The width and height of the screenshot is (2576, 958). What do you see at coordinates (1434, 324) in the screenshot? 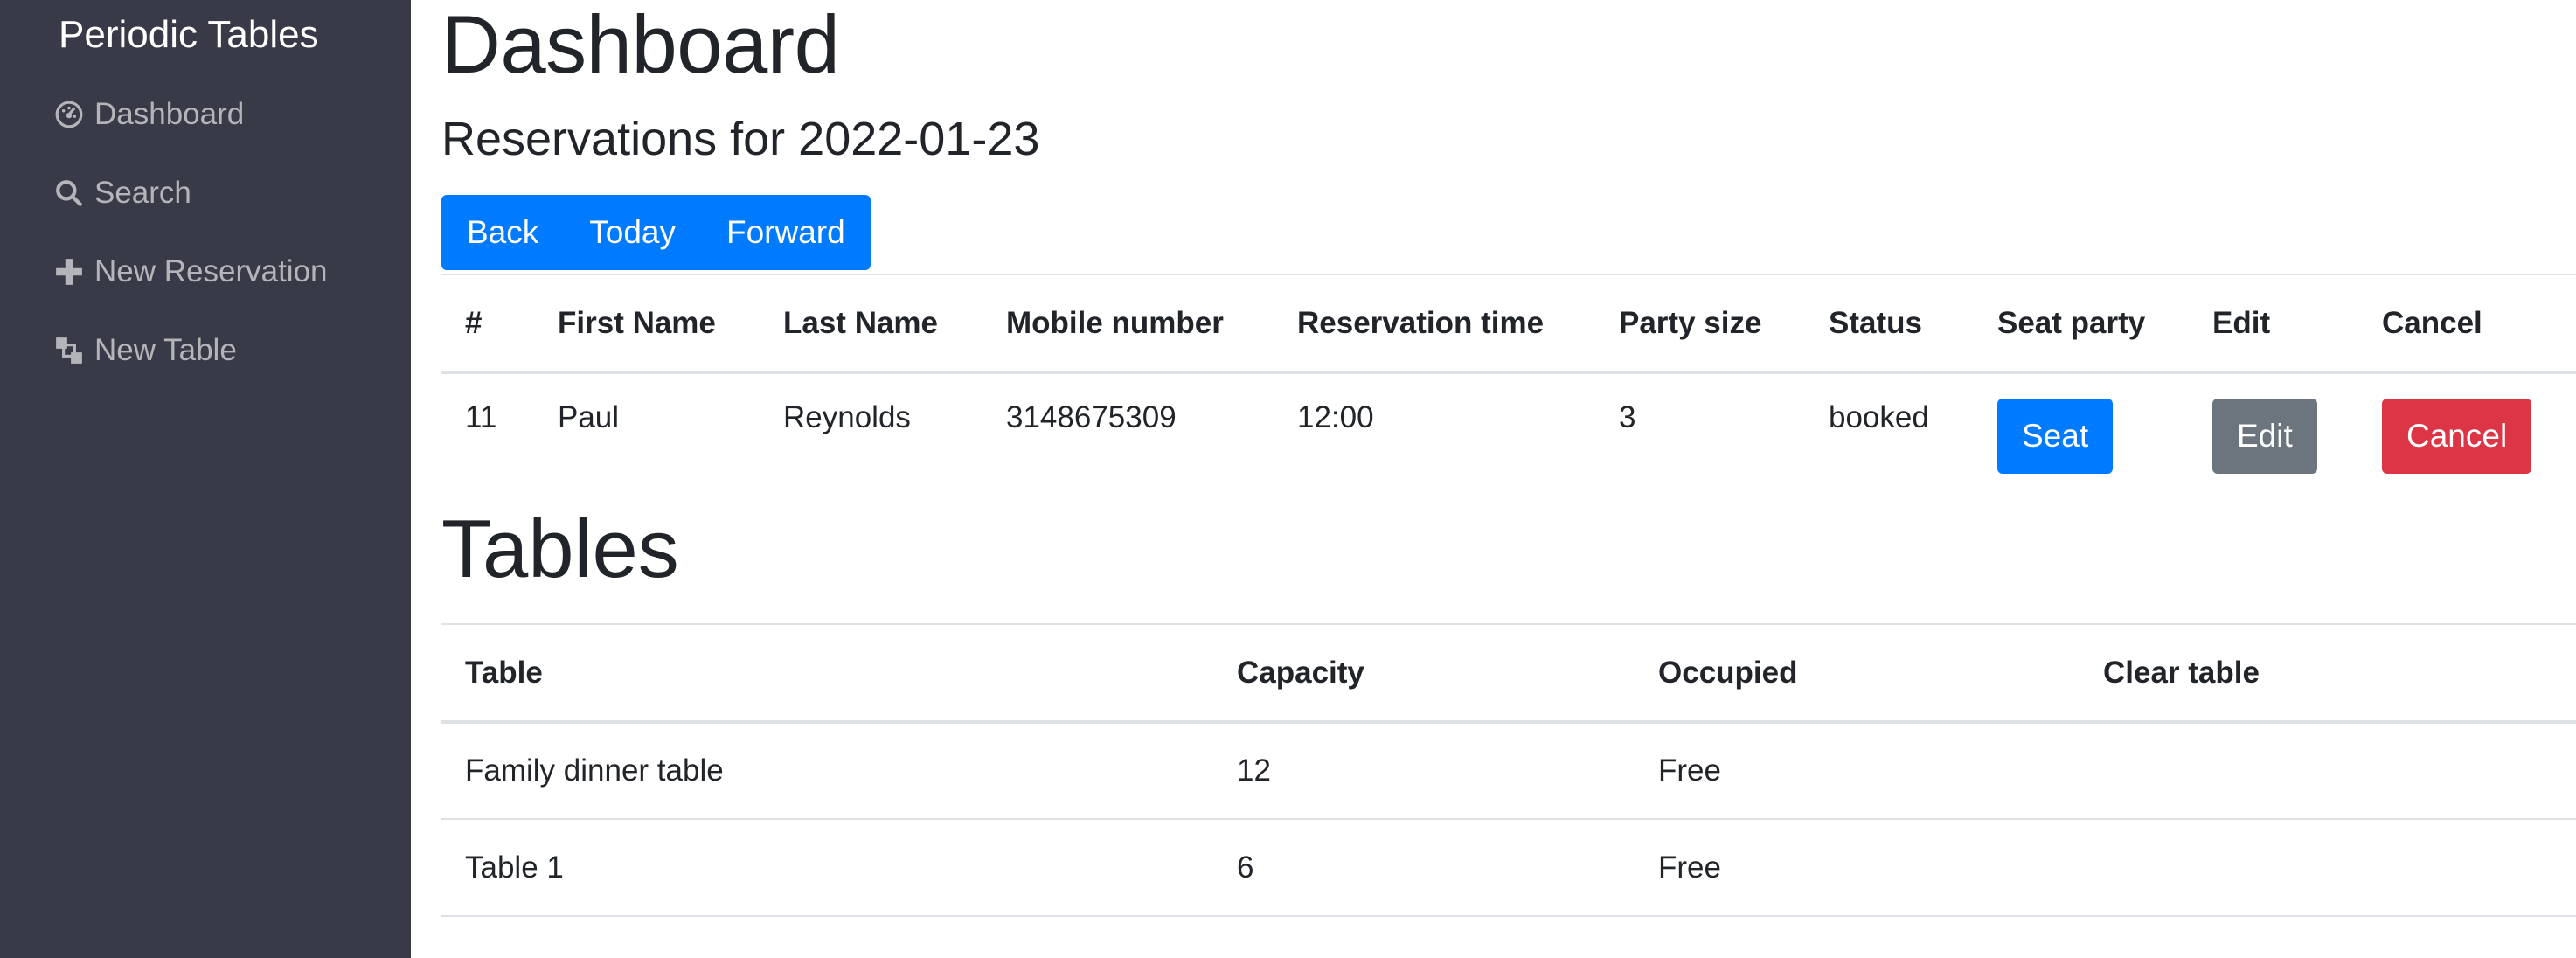
I see `column-header: Reservation time` at bounding box center [1434, 324].